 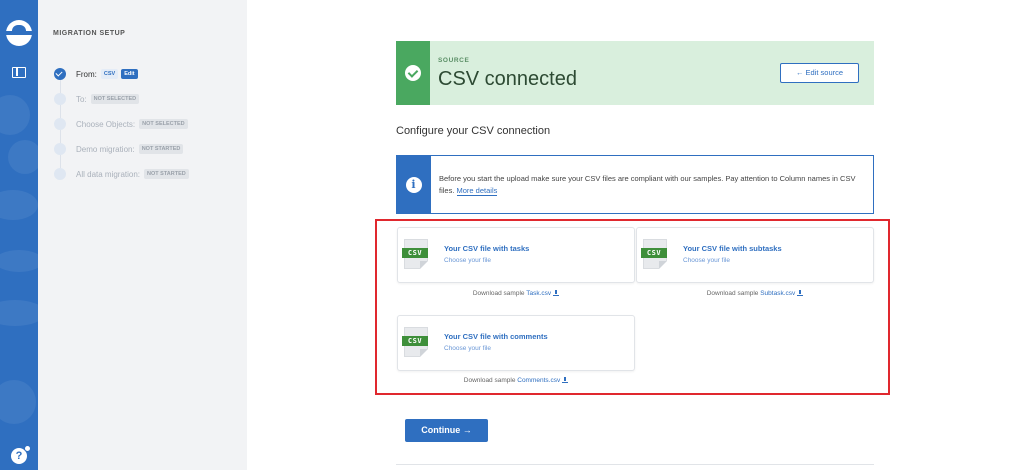 I want to click on step-to: To: NOT SELECTED, so click(x=98, y=99).